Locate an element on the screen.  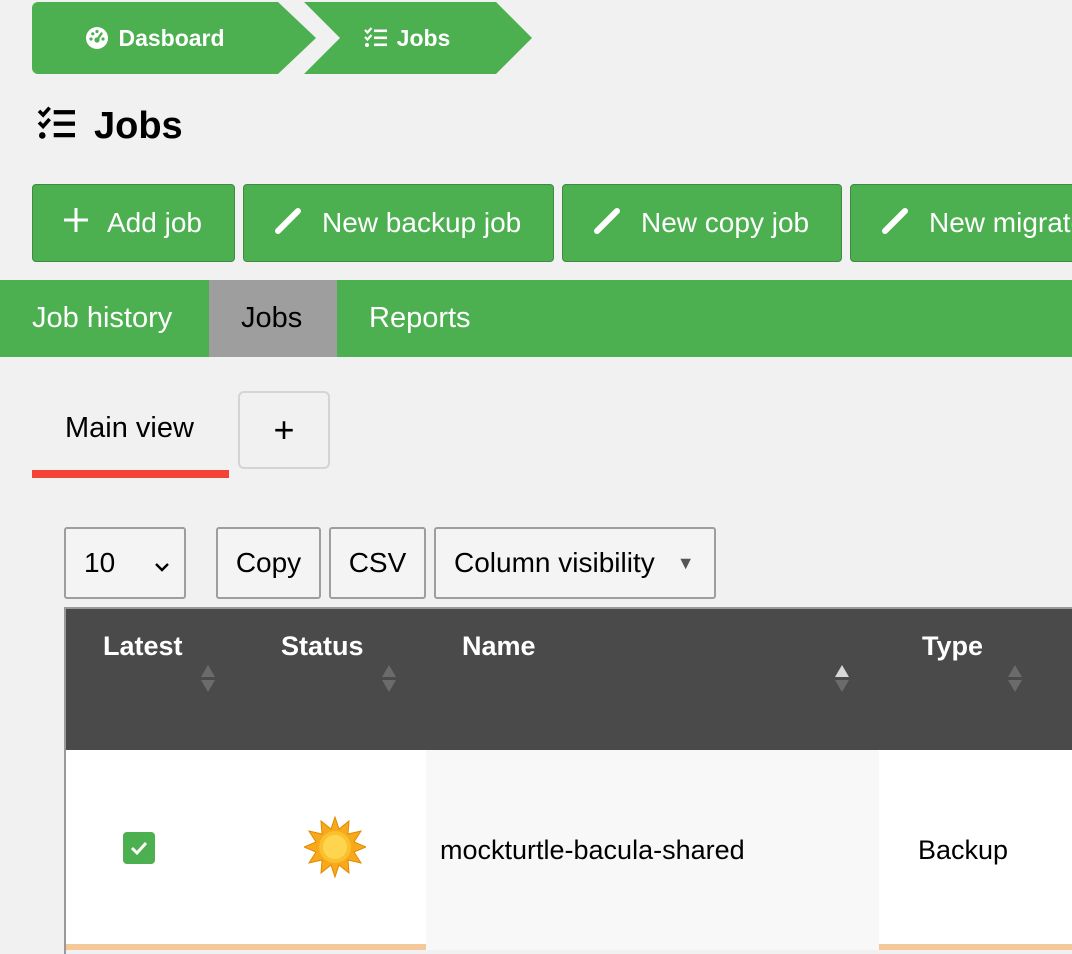
nav-job-history: Job history is located at coordinates (102, 318).